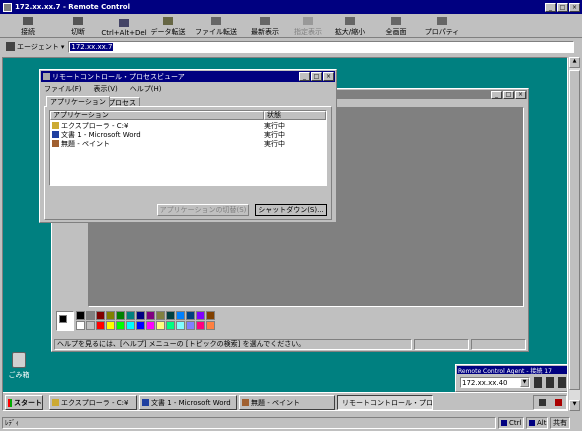  I want to click on zoom-icon, so click(350, 21).